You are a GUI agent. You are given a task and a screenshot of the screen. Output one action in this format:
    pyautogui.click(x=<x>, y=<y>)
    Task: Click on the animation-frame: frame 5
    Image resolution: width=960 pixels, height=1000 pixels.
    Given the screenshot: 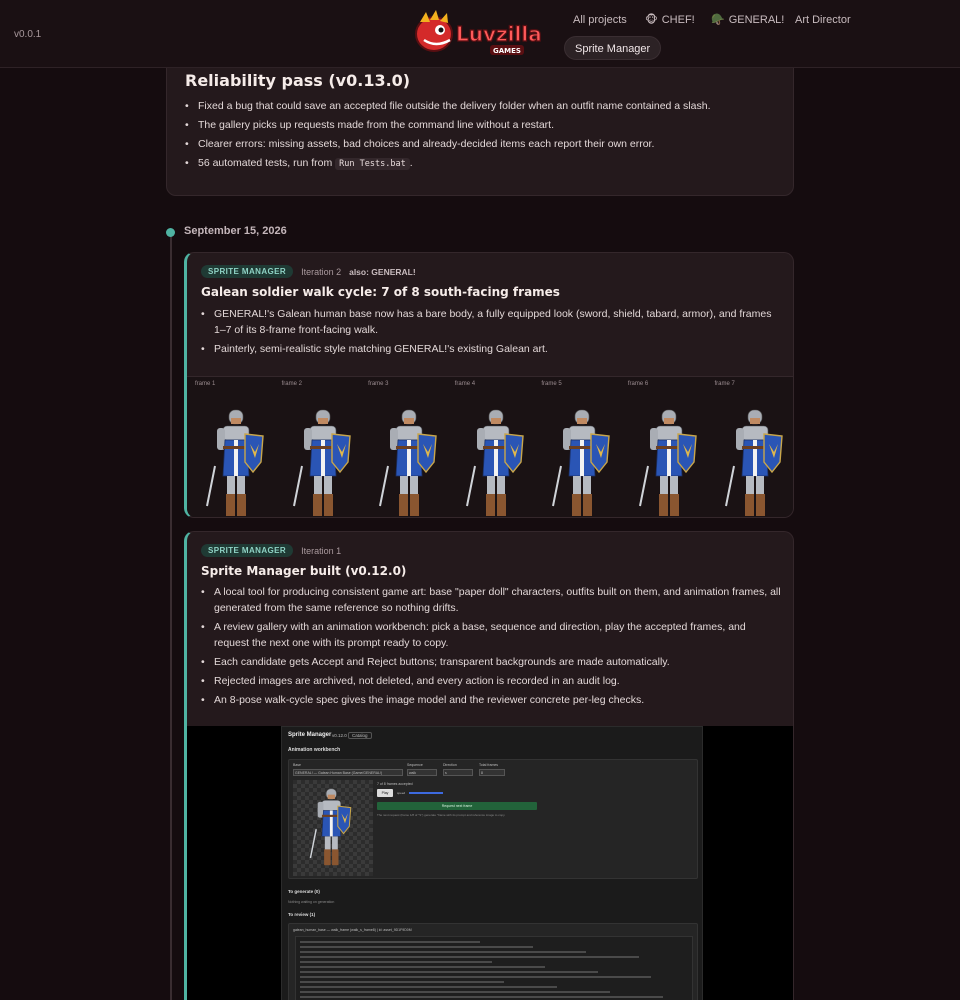 What is the action you would take?
    pyautogui.click(x=576, y=447)
    